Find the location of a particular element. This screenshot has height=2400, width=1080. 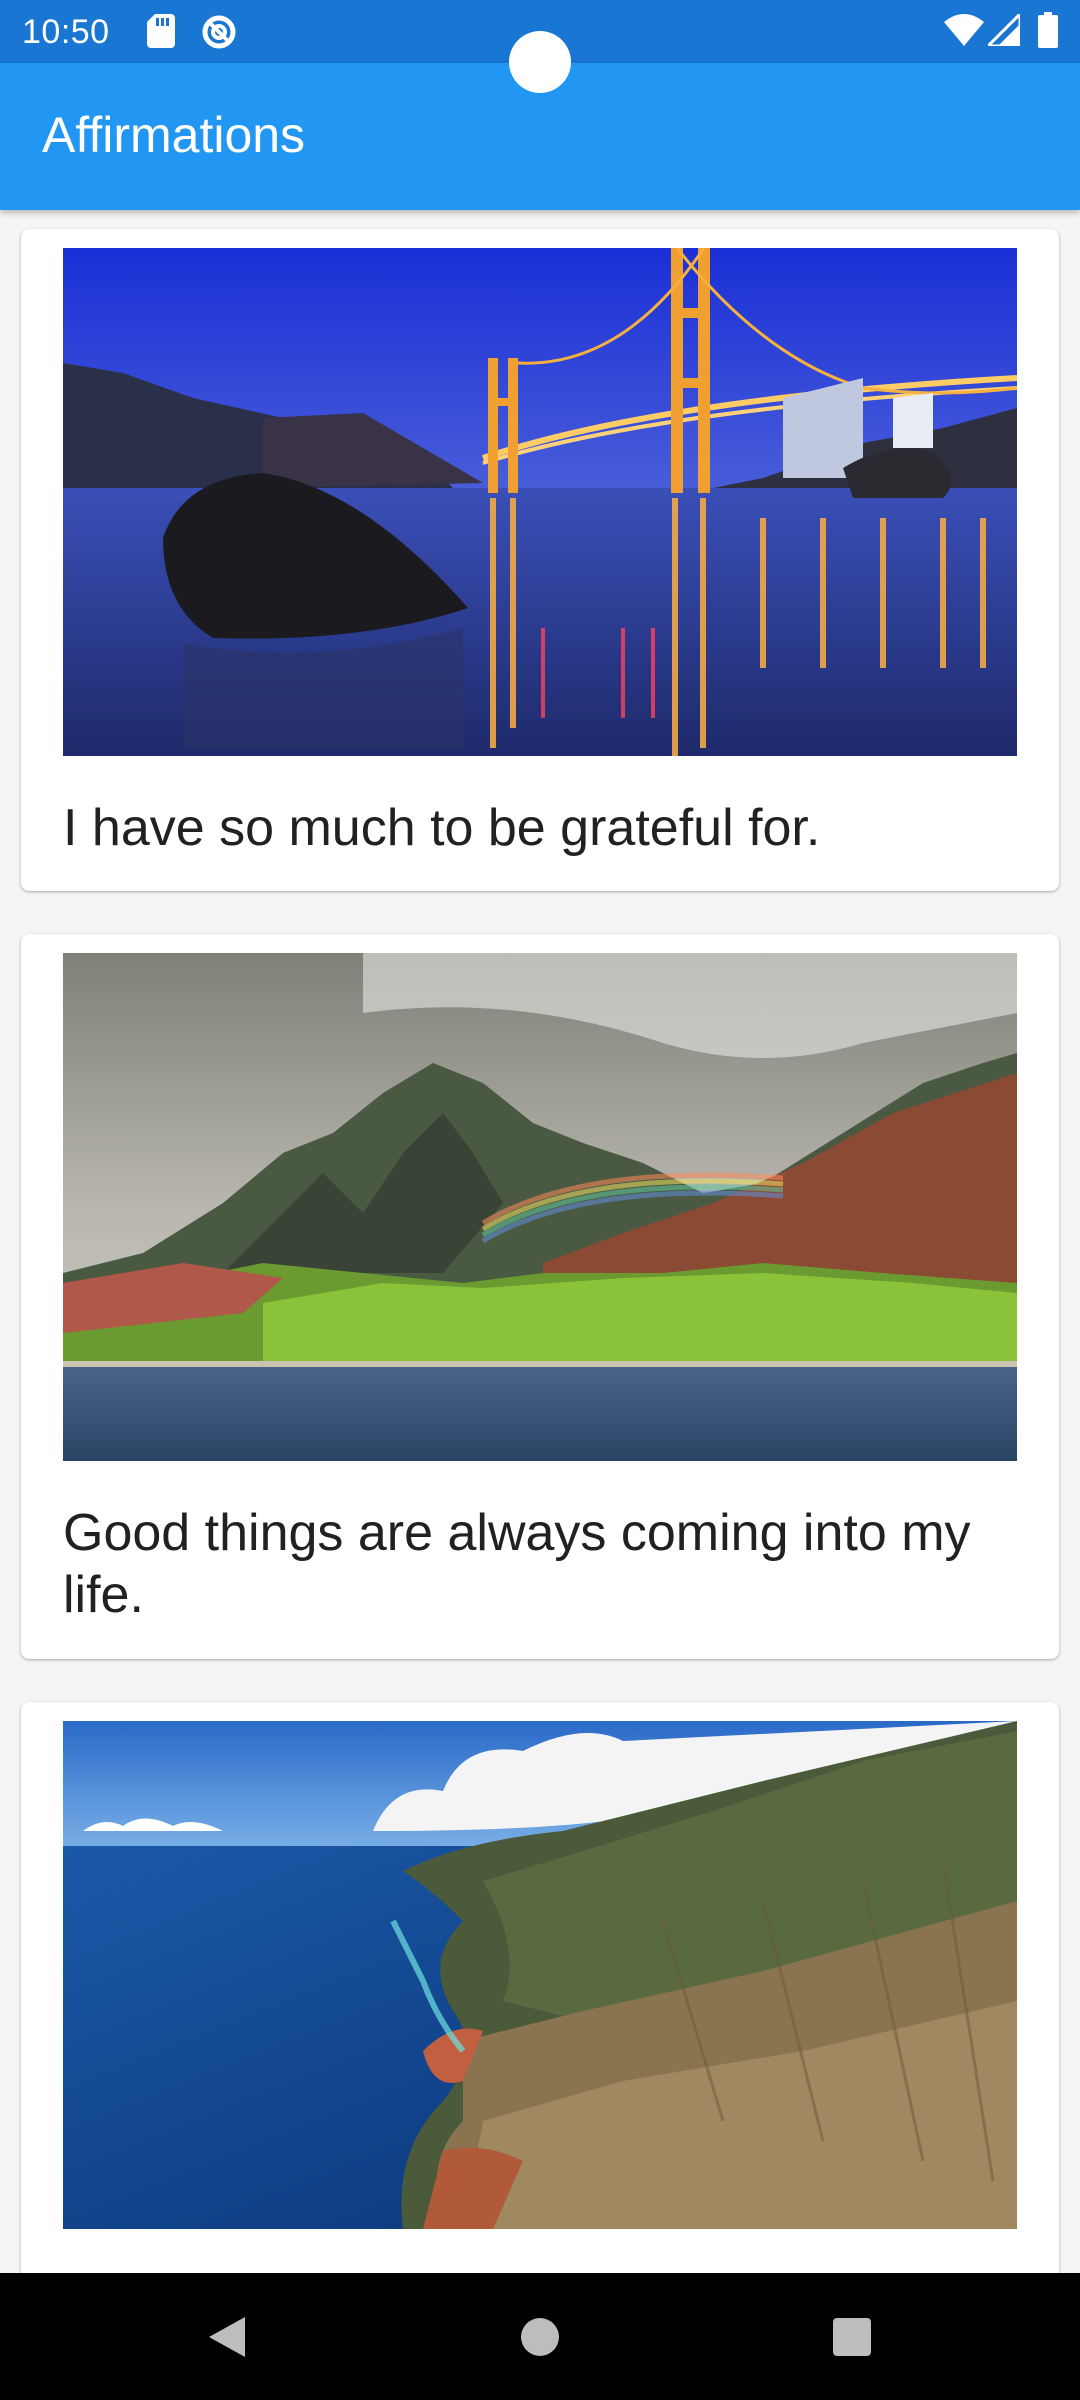

back-button is located at coordinates (226, 2337).